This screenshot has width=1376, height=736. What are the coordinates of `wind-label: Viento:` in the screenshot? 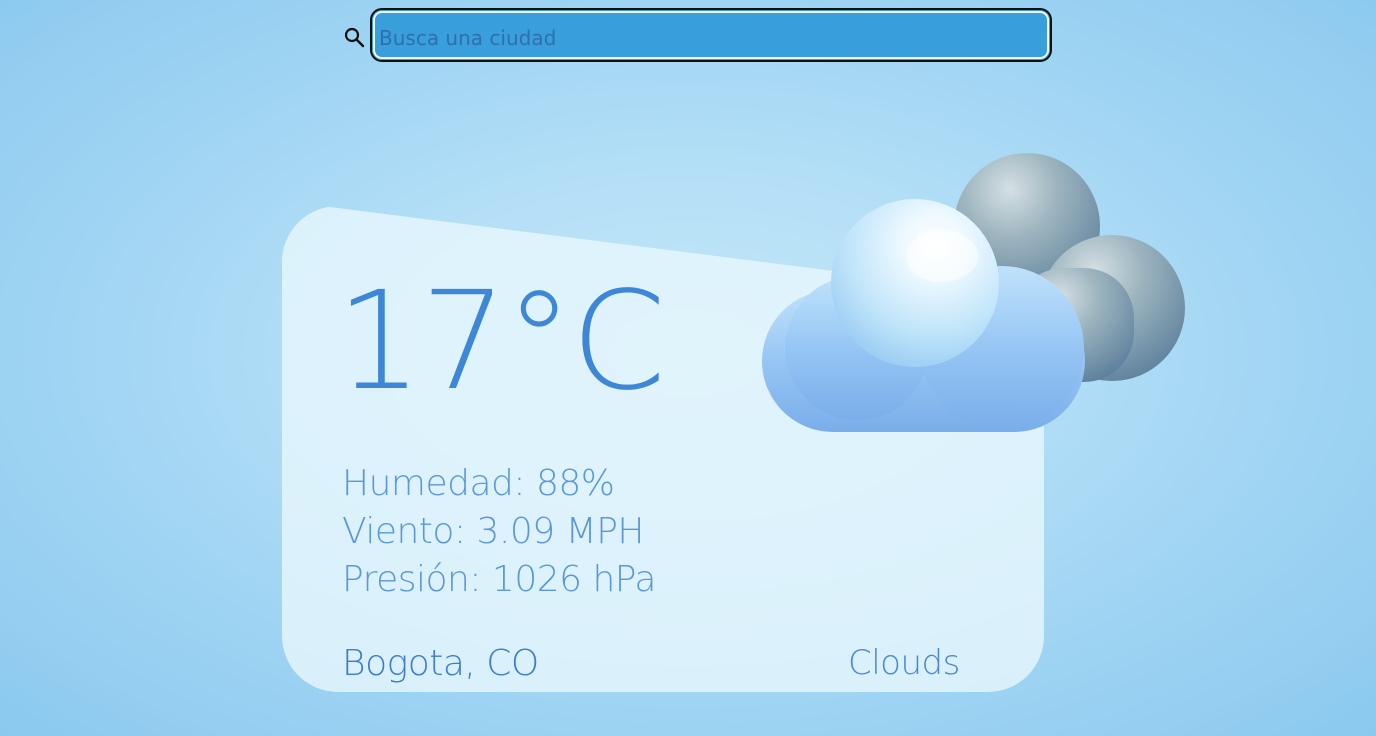 It's located at (404, 531).